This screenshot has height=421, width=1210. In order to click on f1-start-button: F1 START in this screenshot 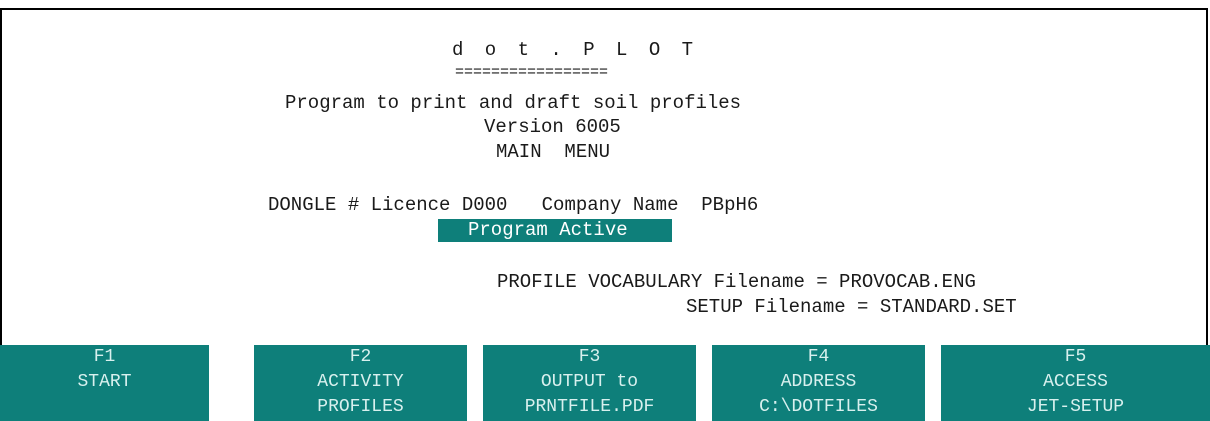, I will do `click(104, 383)`.